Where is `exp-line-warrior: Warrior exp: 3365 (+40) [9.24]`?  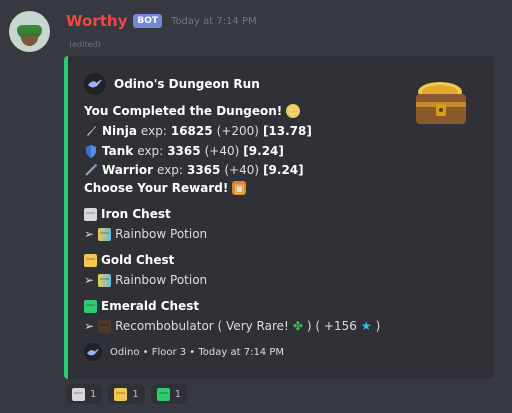 exp-line-warrior: Warrior exp: 3365 (+40) [9.24] is located at coordinates (194, 170).